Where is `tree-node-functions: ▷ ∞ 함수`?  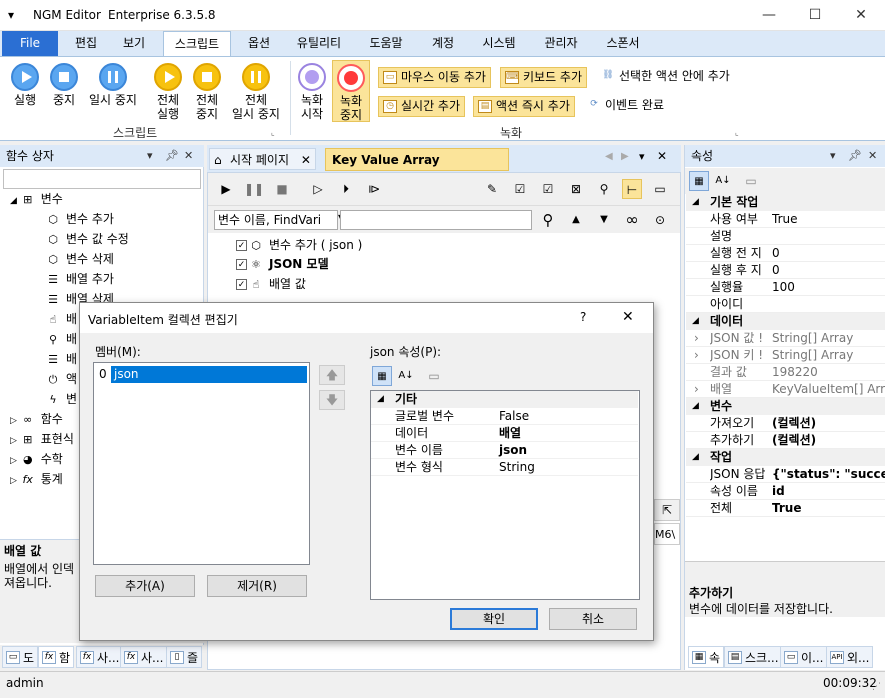
tree-node-functions: ▷ ∞ 함수 is located at coordinates (36, 419).